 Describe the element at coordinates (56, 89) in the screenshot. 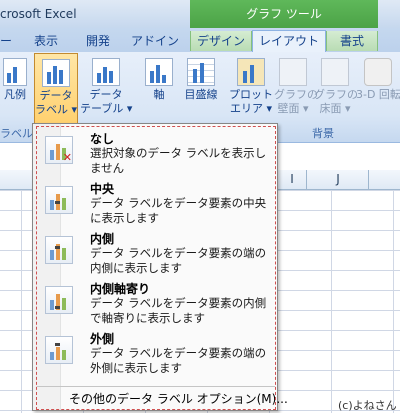

I see `data-labels-button: データ ラベル ▾` at that location.